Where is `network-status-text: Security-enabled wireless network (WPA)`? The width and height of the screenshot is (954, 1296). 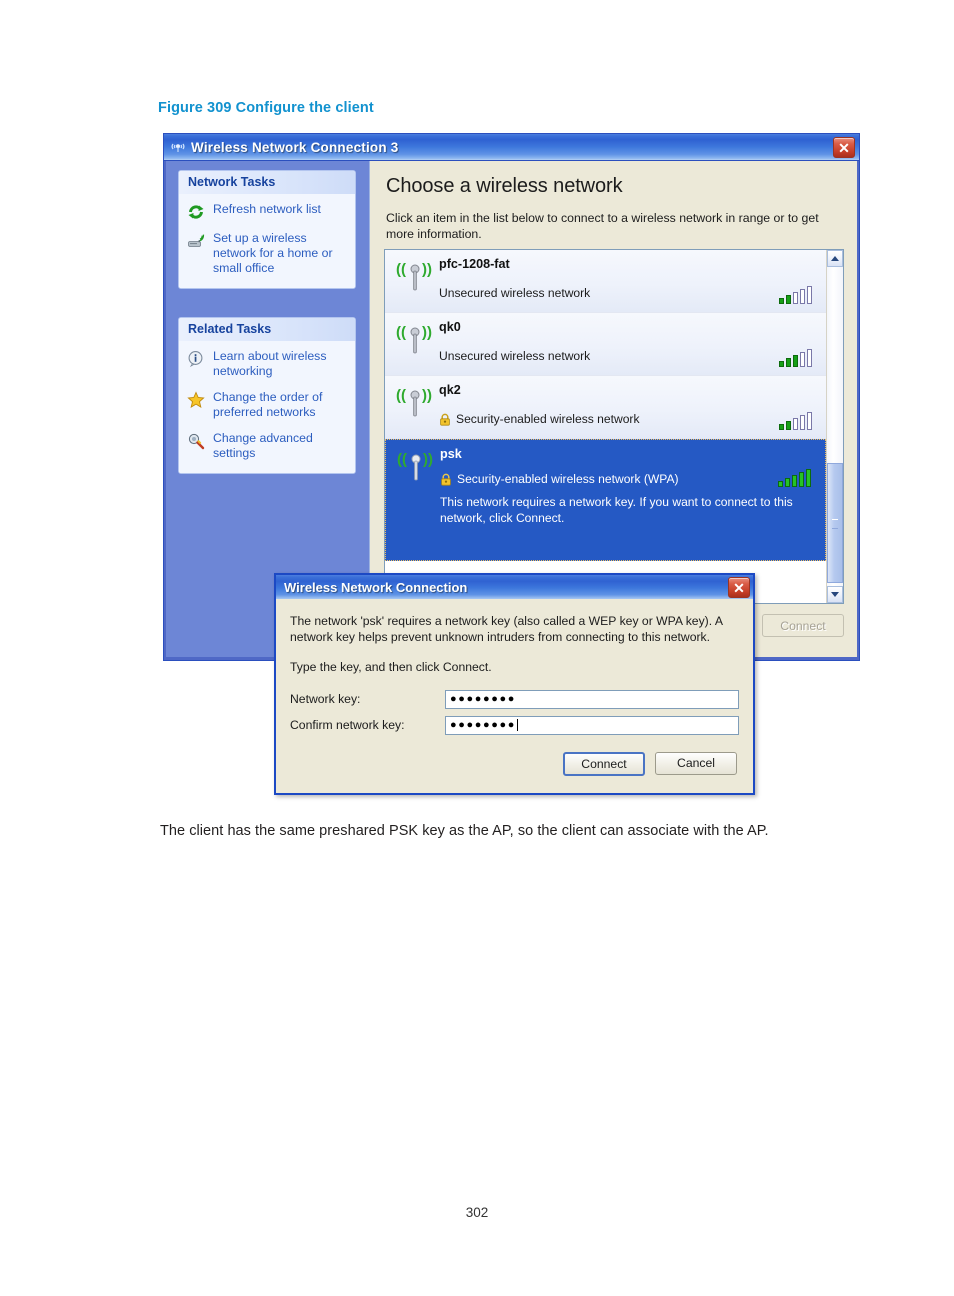 network-status-text: Security-enabled wireless network (WPA) is located at coordinates (568, 479).